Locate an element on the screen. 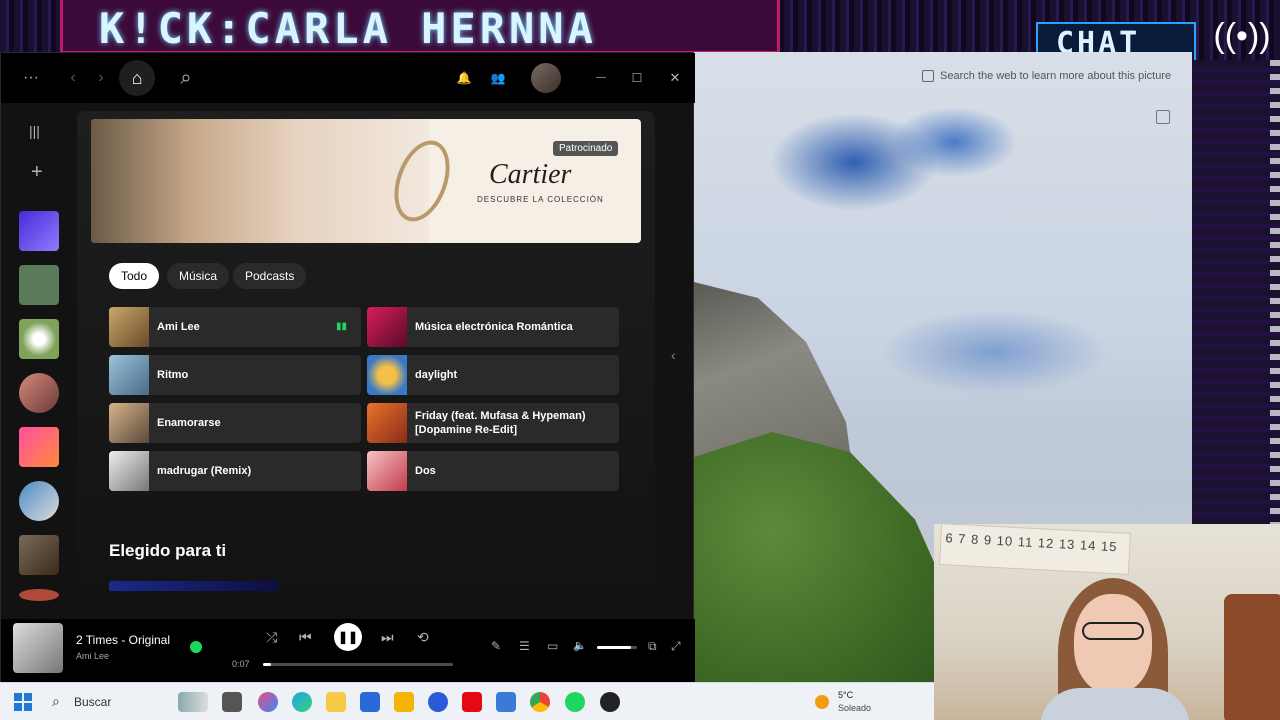 Image resolution: width=1280 pixels, height=720 pixels. weather-condition: Soleado is located at coordinates (854, 708).